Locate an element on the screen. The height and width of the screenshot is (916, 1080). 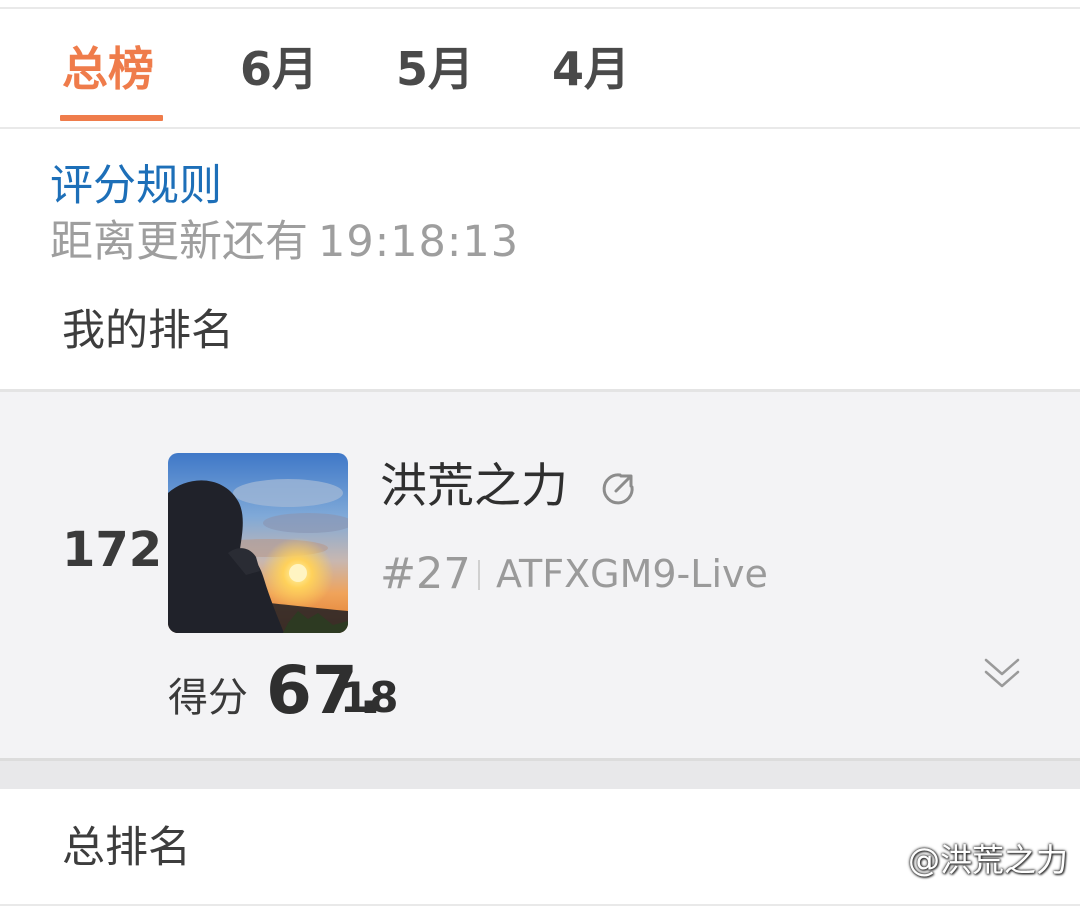
update-countdown: 距离更新还有 19:18:13 is located at coordinates (284, 242).